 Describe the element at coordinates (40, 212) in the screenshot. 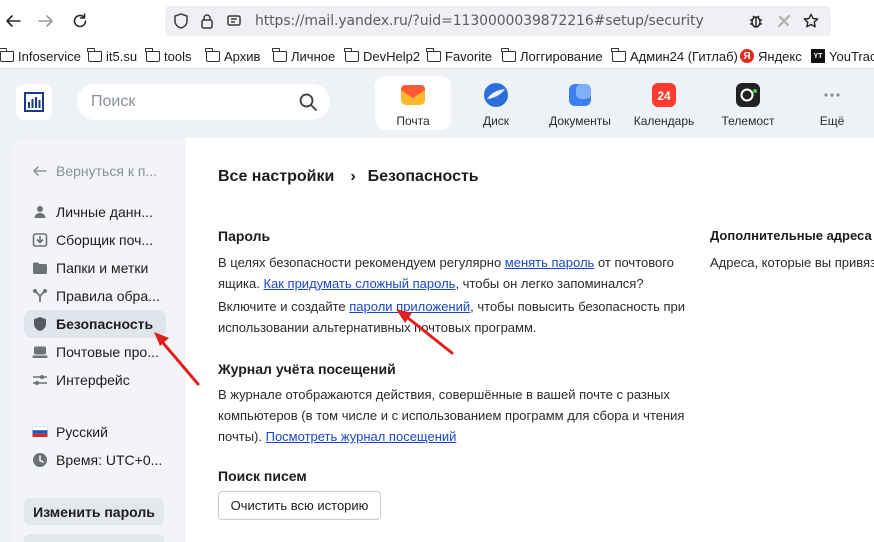

I see `person-icon` at that location.